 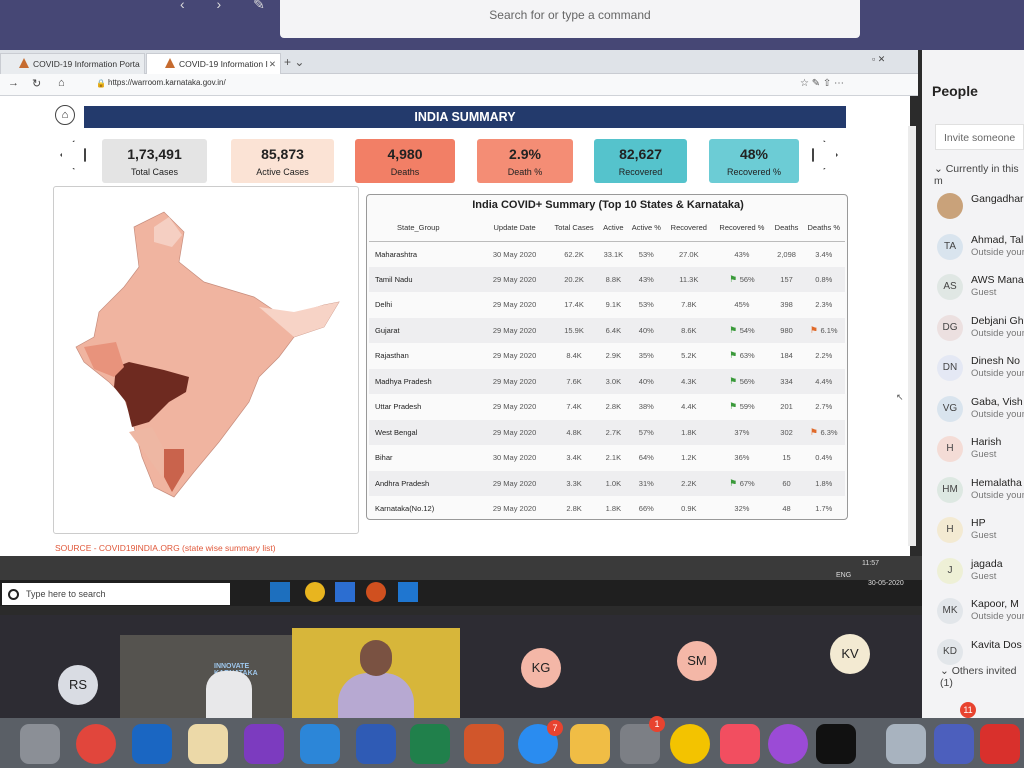 I want to click on lock-app-dock-icon, so click(x=690, y=744).